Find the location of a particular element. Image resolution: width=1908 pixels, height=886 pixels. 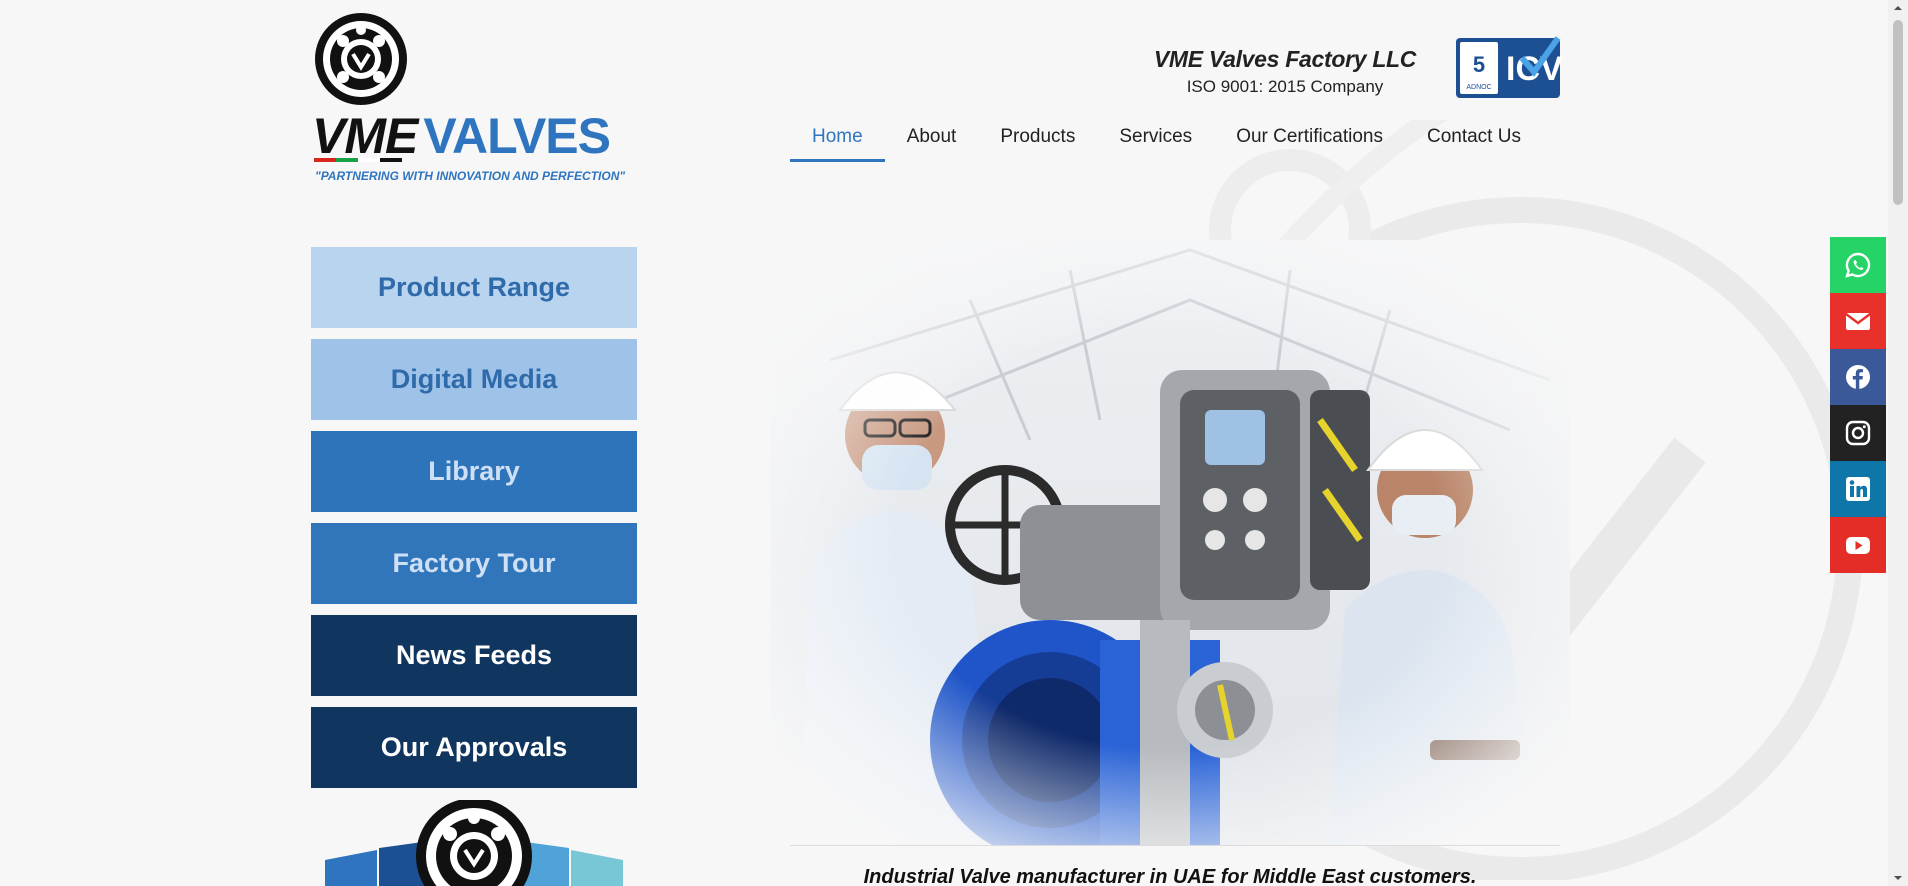

email-button is located at coordinates (1858, 321).